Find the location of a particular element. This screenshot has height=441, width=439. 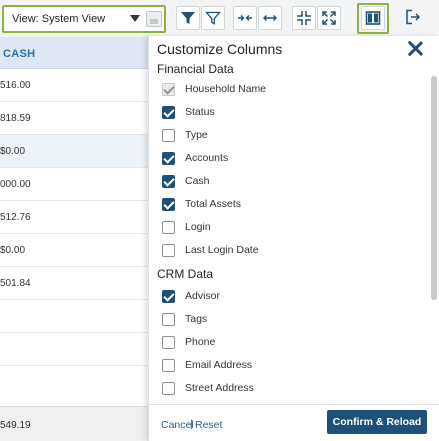

columns-icon is located at coordinates (373, 18).